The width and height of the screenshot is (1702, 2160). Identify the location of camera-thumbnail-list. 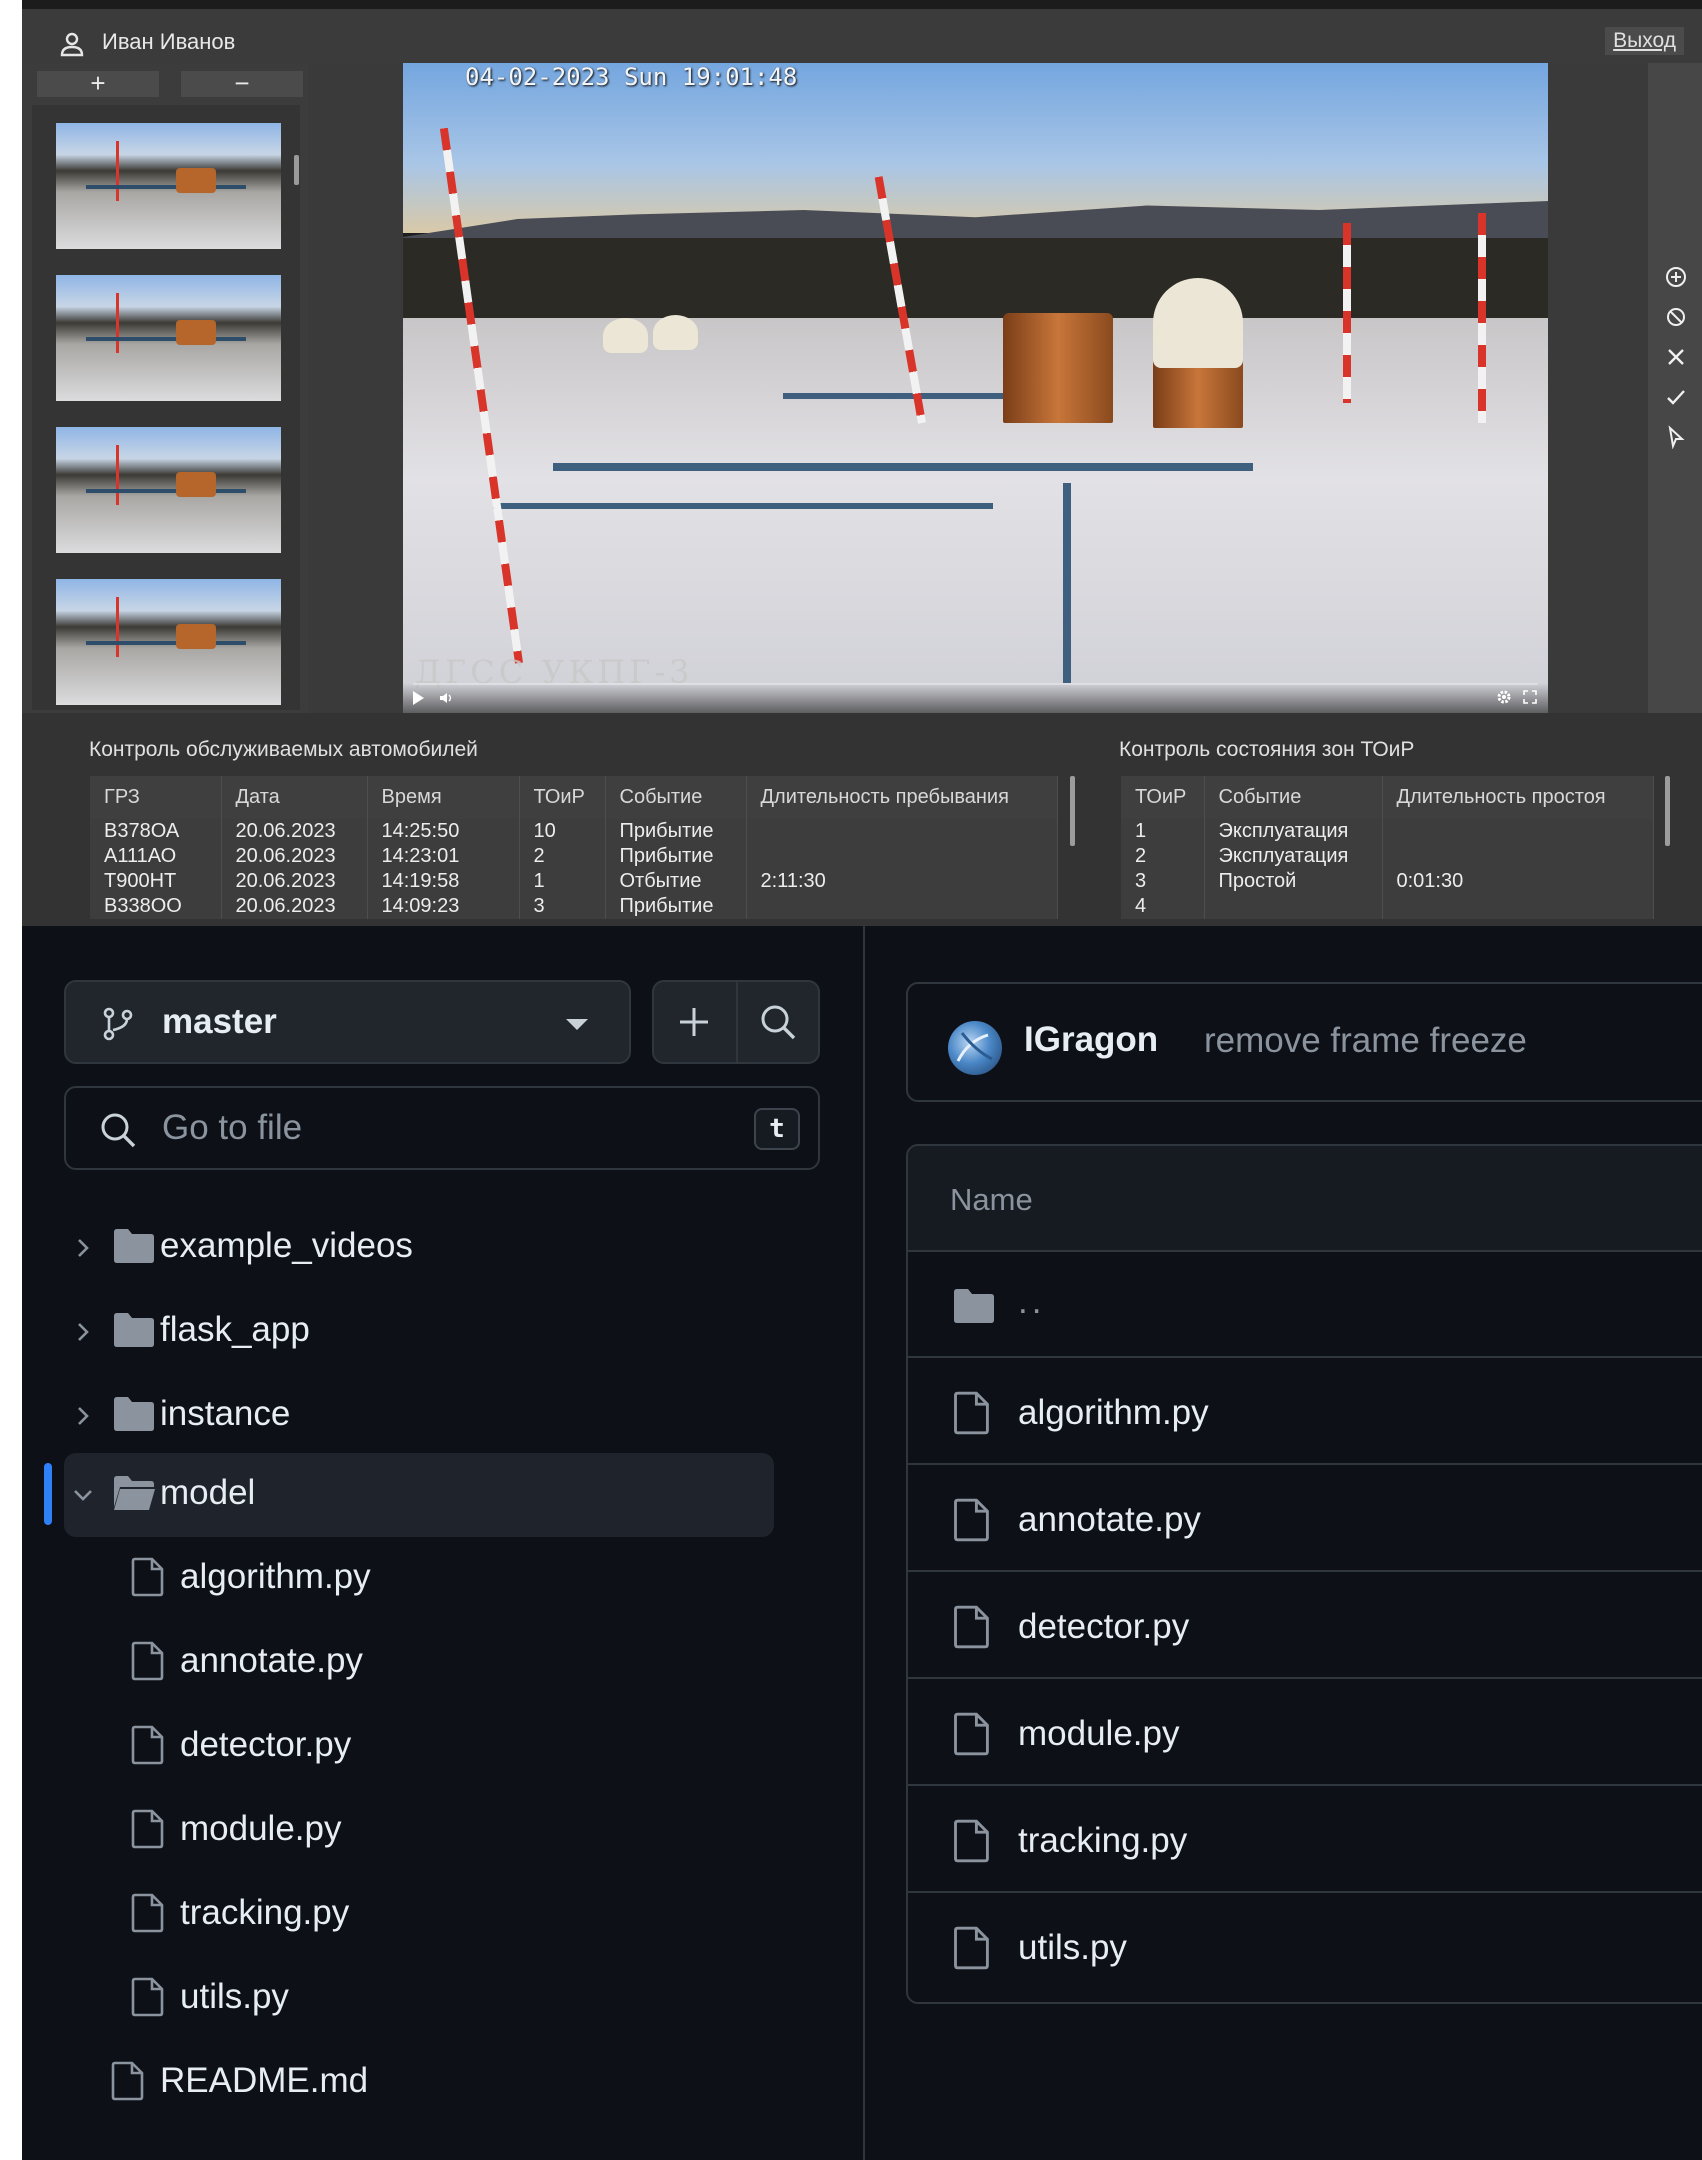
(166, 407).